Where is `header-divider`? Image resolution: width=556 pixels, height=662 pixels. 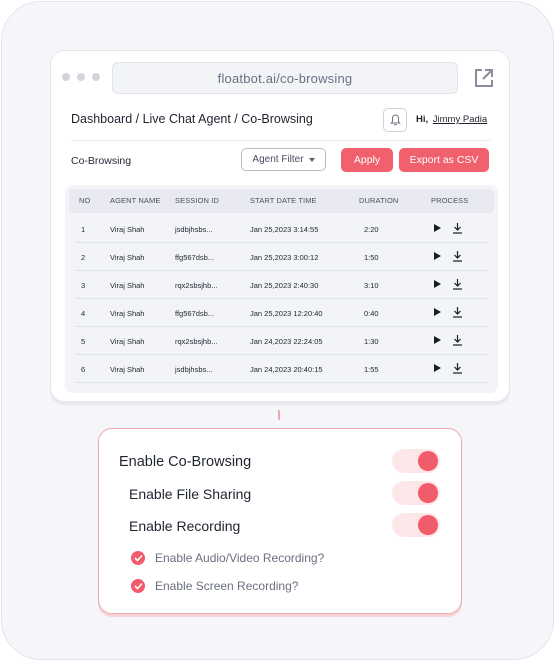
header-divider is located at coordinates (281, 140).